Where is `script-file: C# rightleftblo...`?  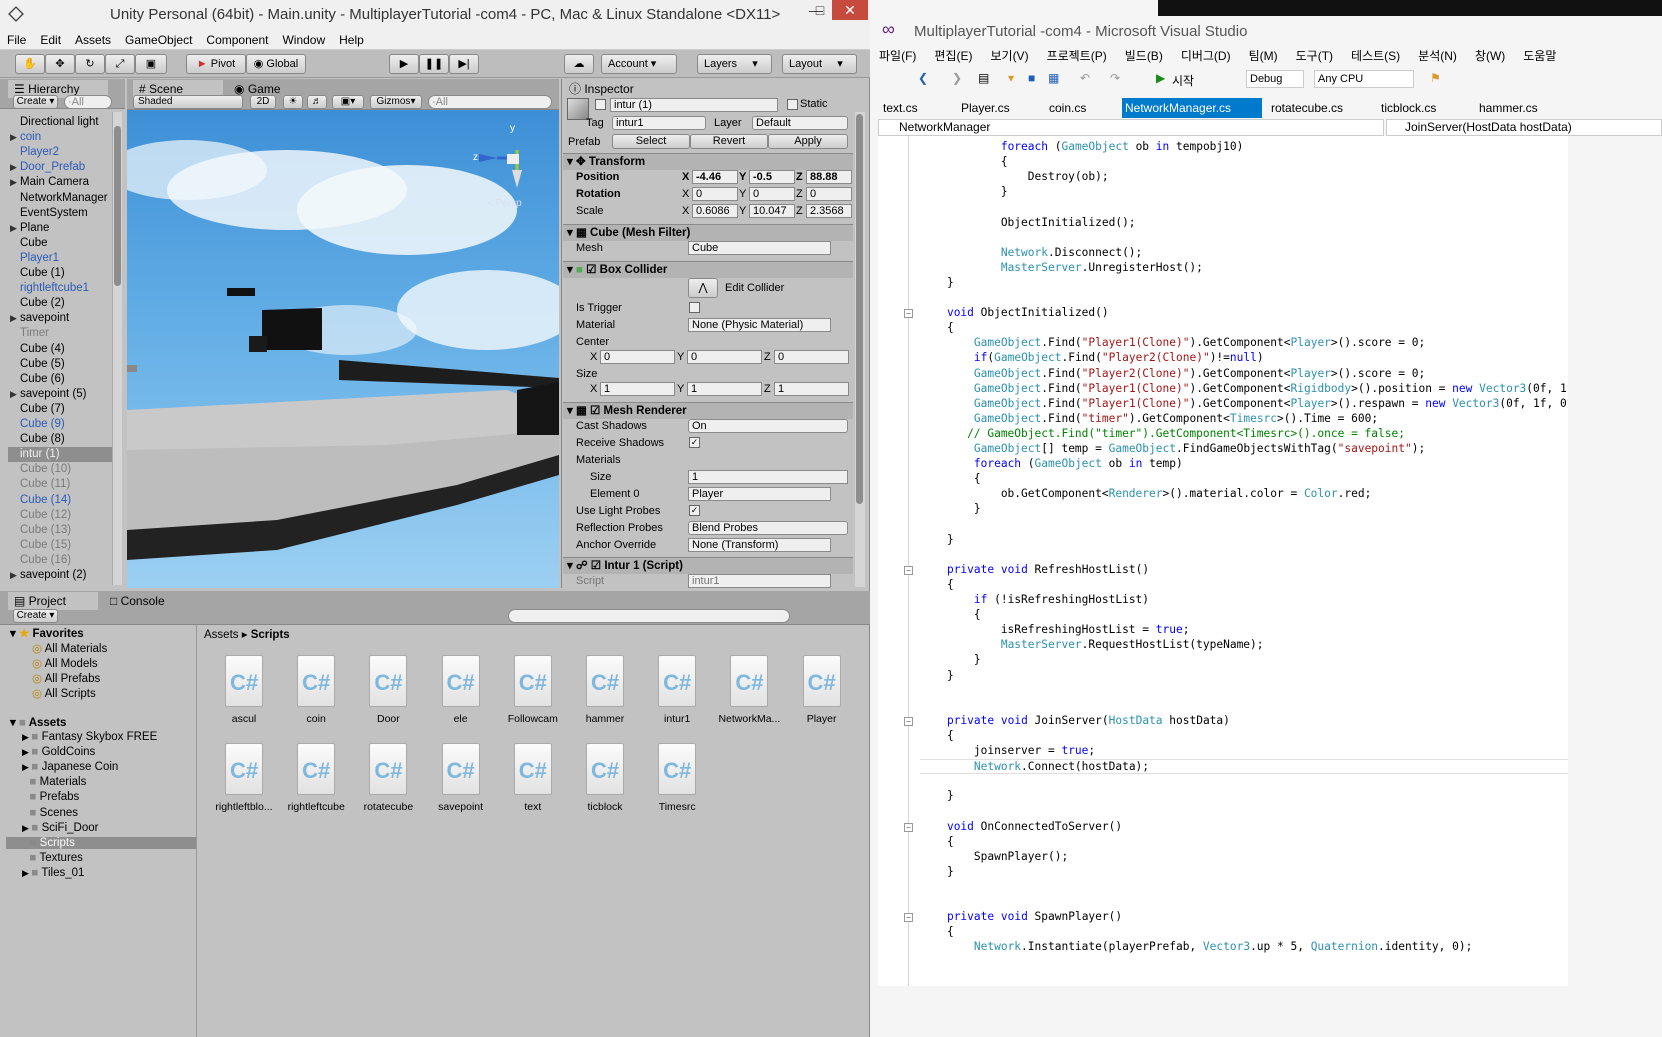 script-file: C# rightleftblo... is located at coordinates (244, 778).